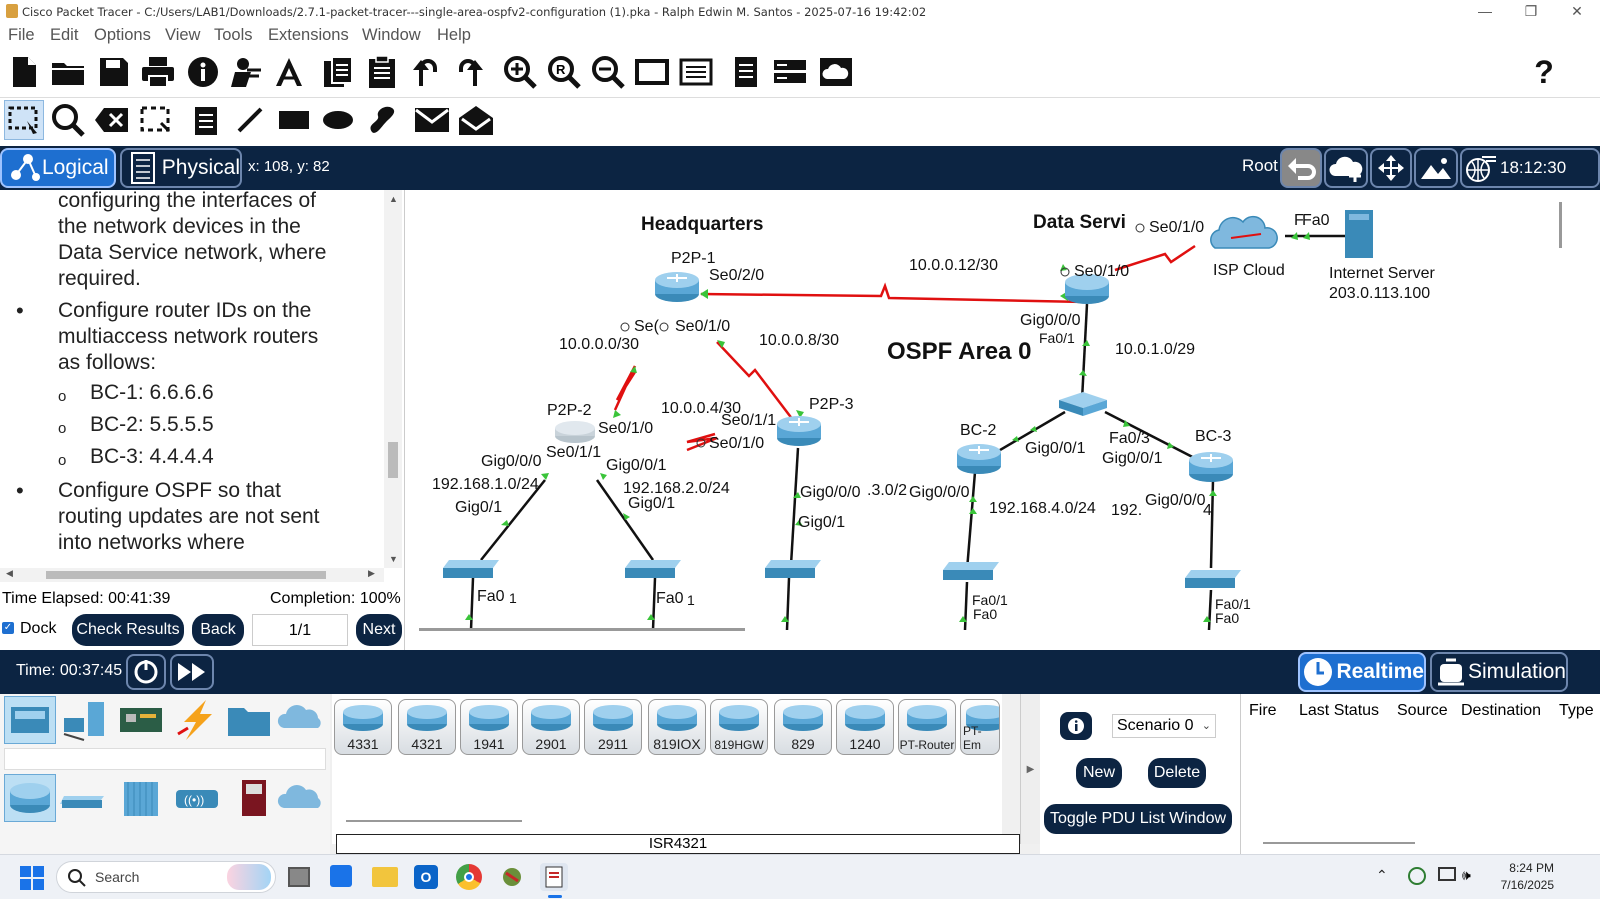 This screenshot has width=1600, height=899. I want to click on check-results-button: Check Results, so click(128, 630).